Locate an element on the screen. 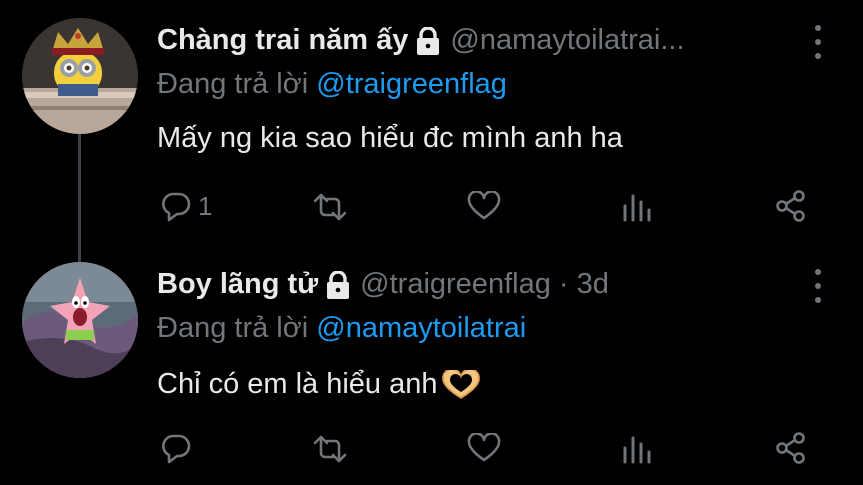  tweet-text-row: Chỉ có em là hiểu anh is located at coordinates (319, 384).